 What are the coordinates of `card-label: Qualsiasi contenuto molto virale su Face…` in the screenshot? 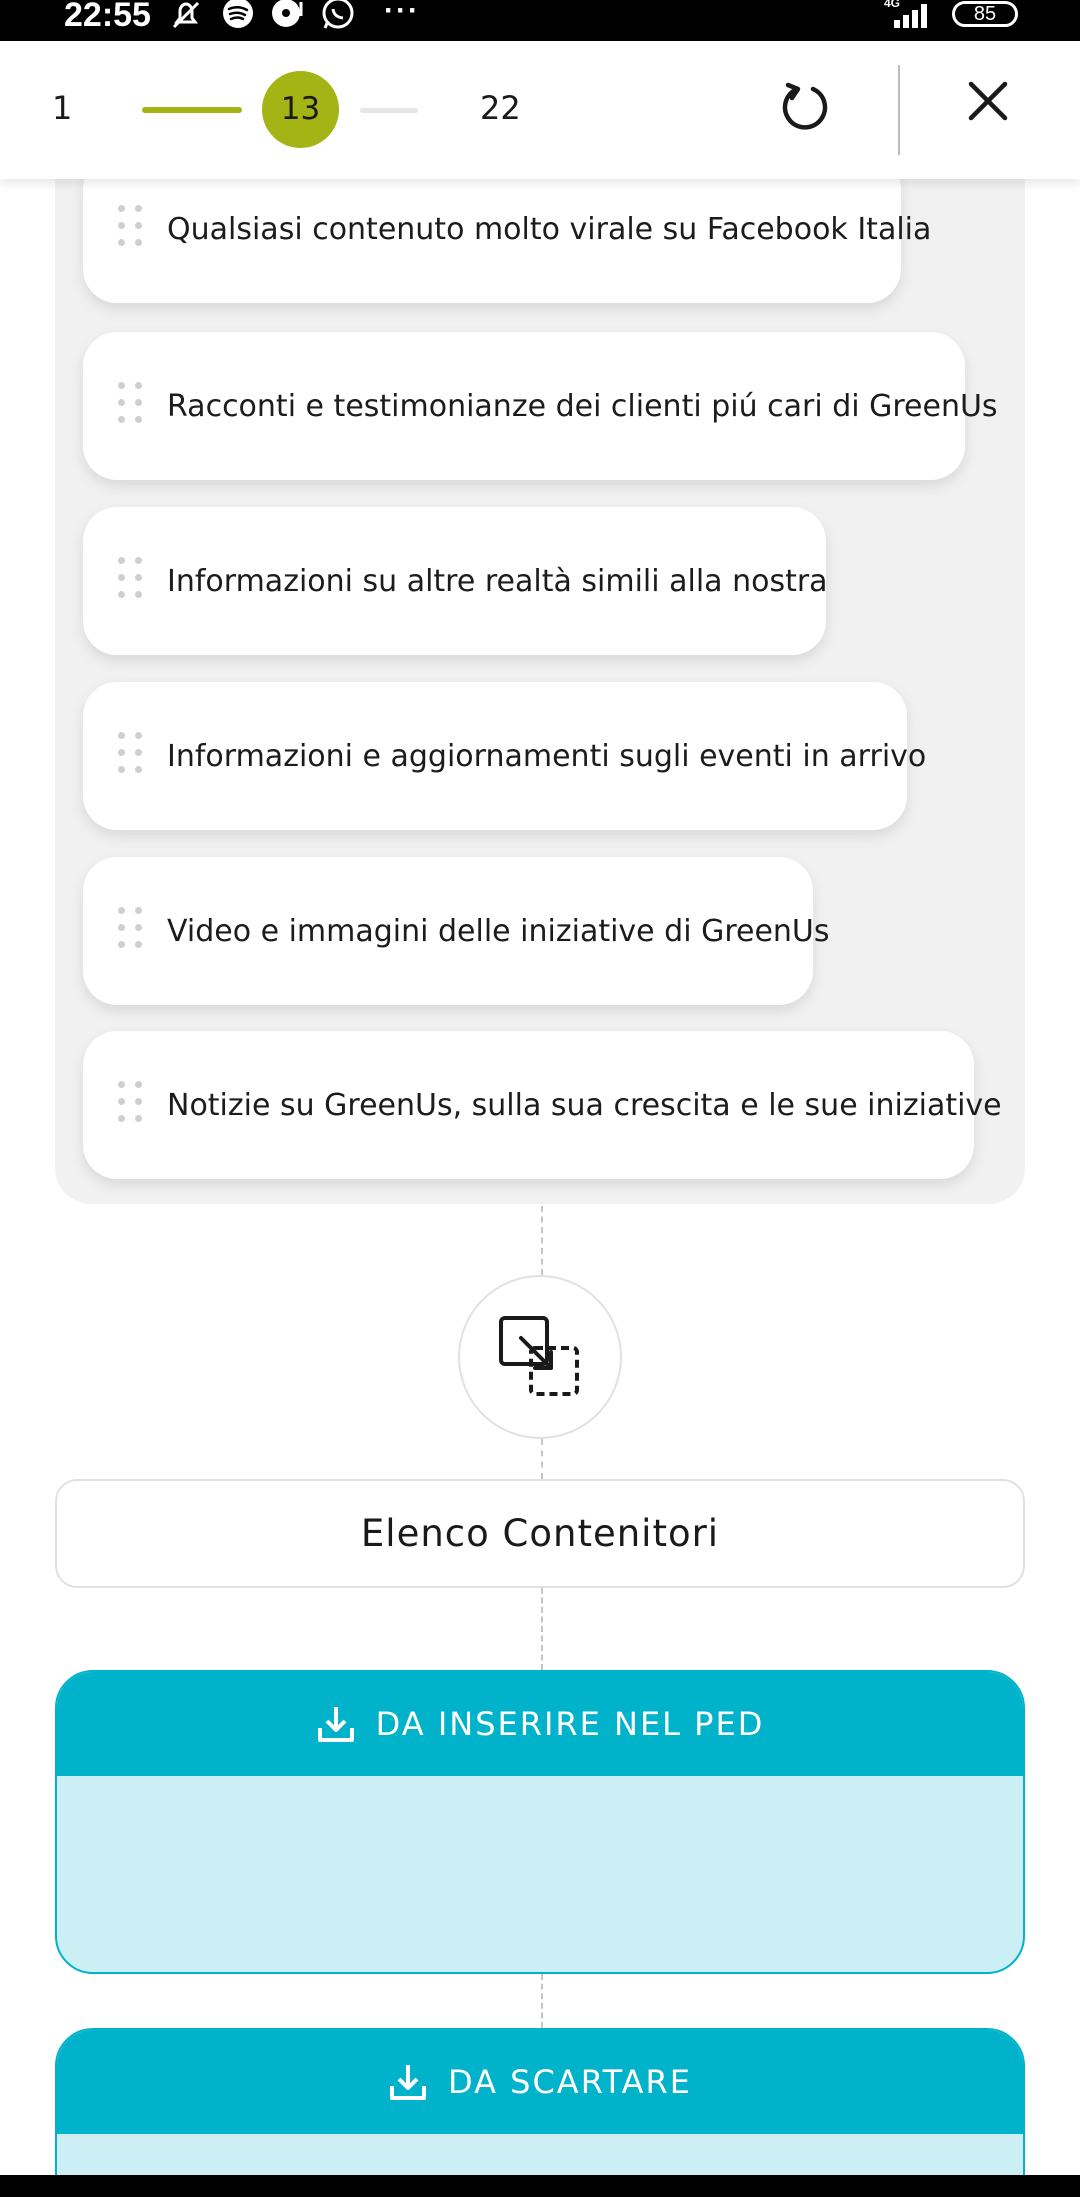 It's located at (549, 229).